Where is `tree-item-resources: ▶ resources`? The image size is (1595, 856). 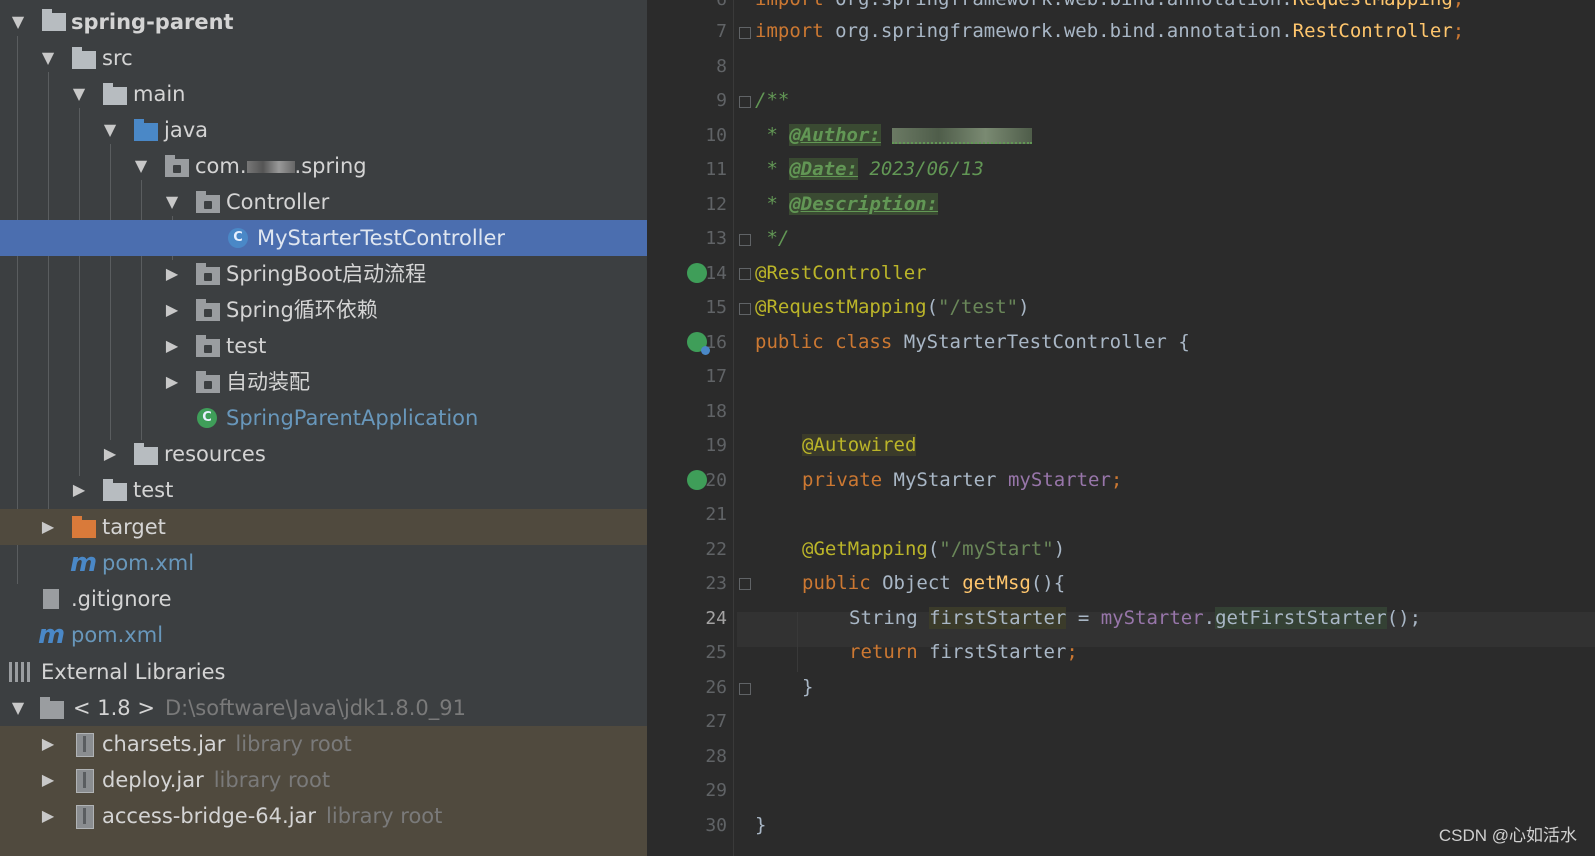 tree-item-resources: ▶ resources is located at coordinates (323, 454).